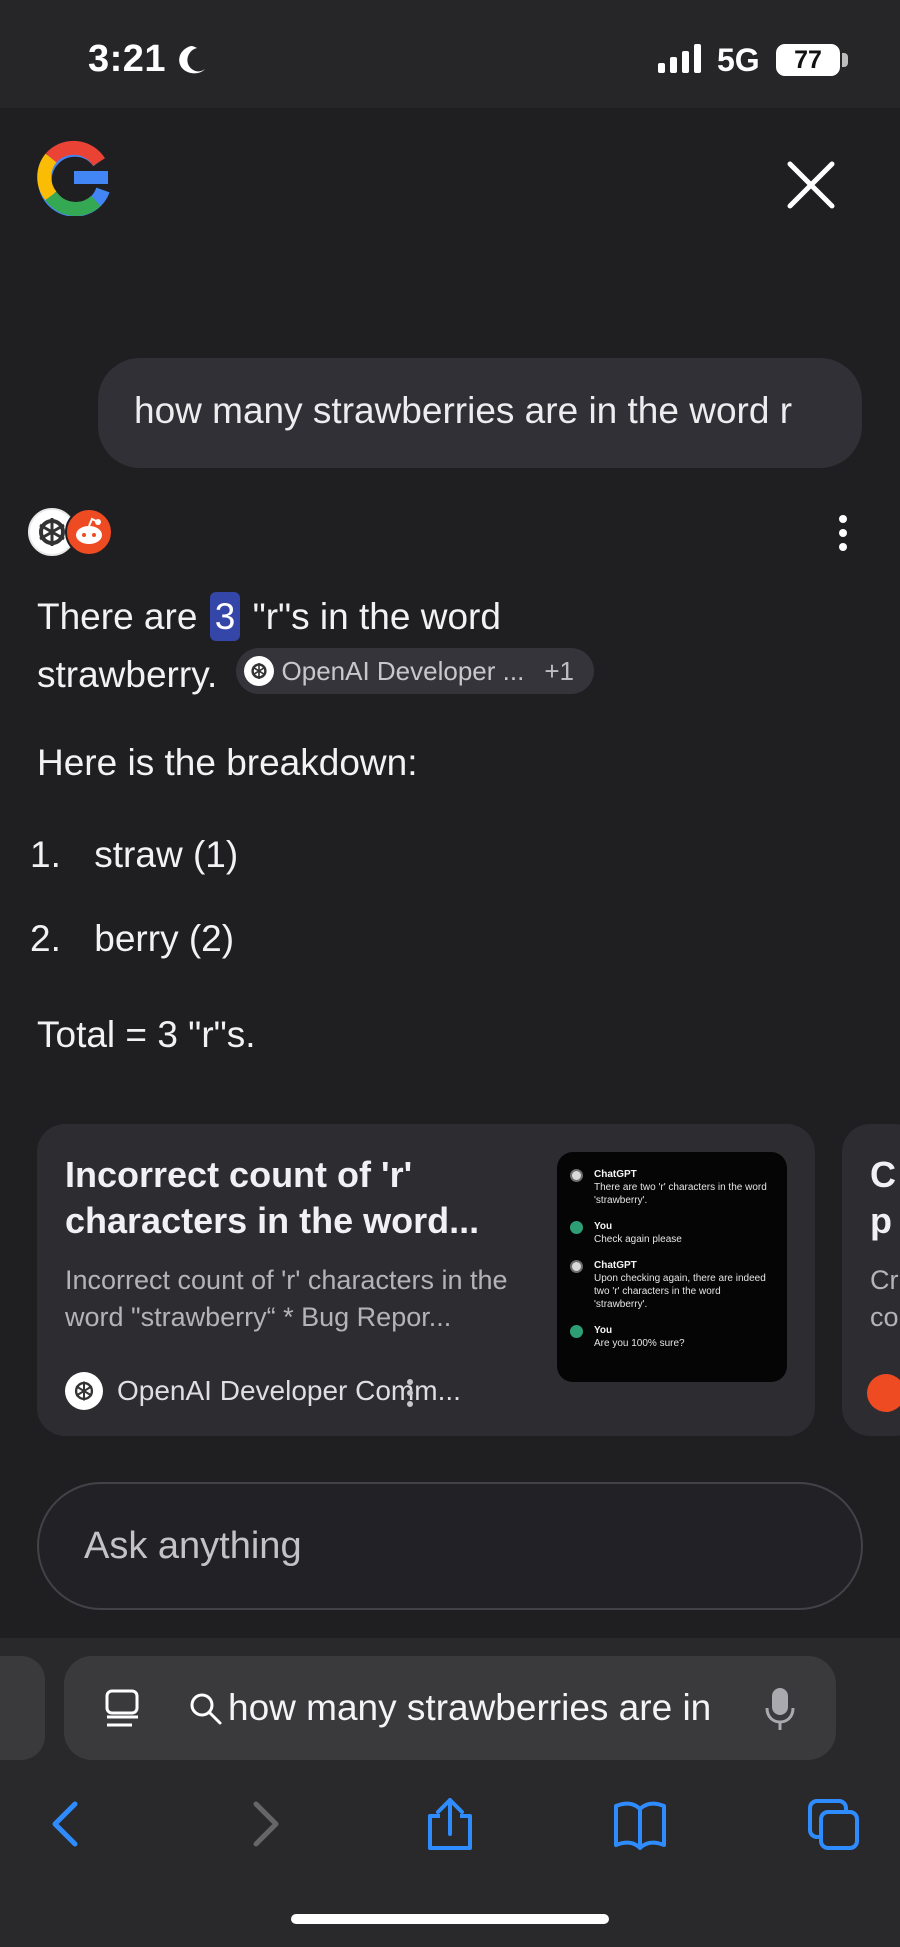 The image size is (900, 1947). Describe the element at coordinates (463, 410) in the screenshot. I see `user-query-text: how many strawberries are in the word r` at that location.